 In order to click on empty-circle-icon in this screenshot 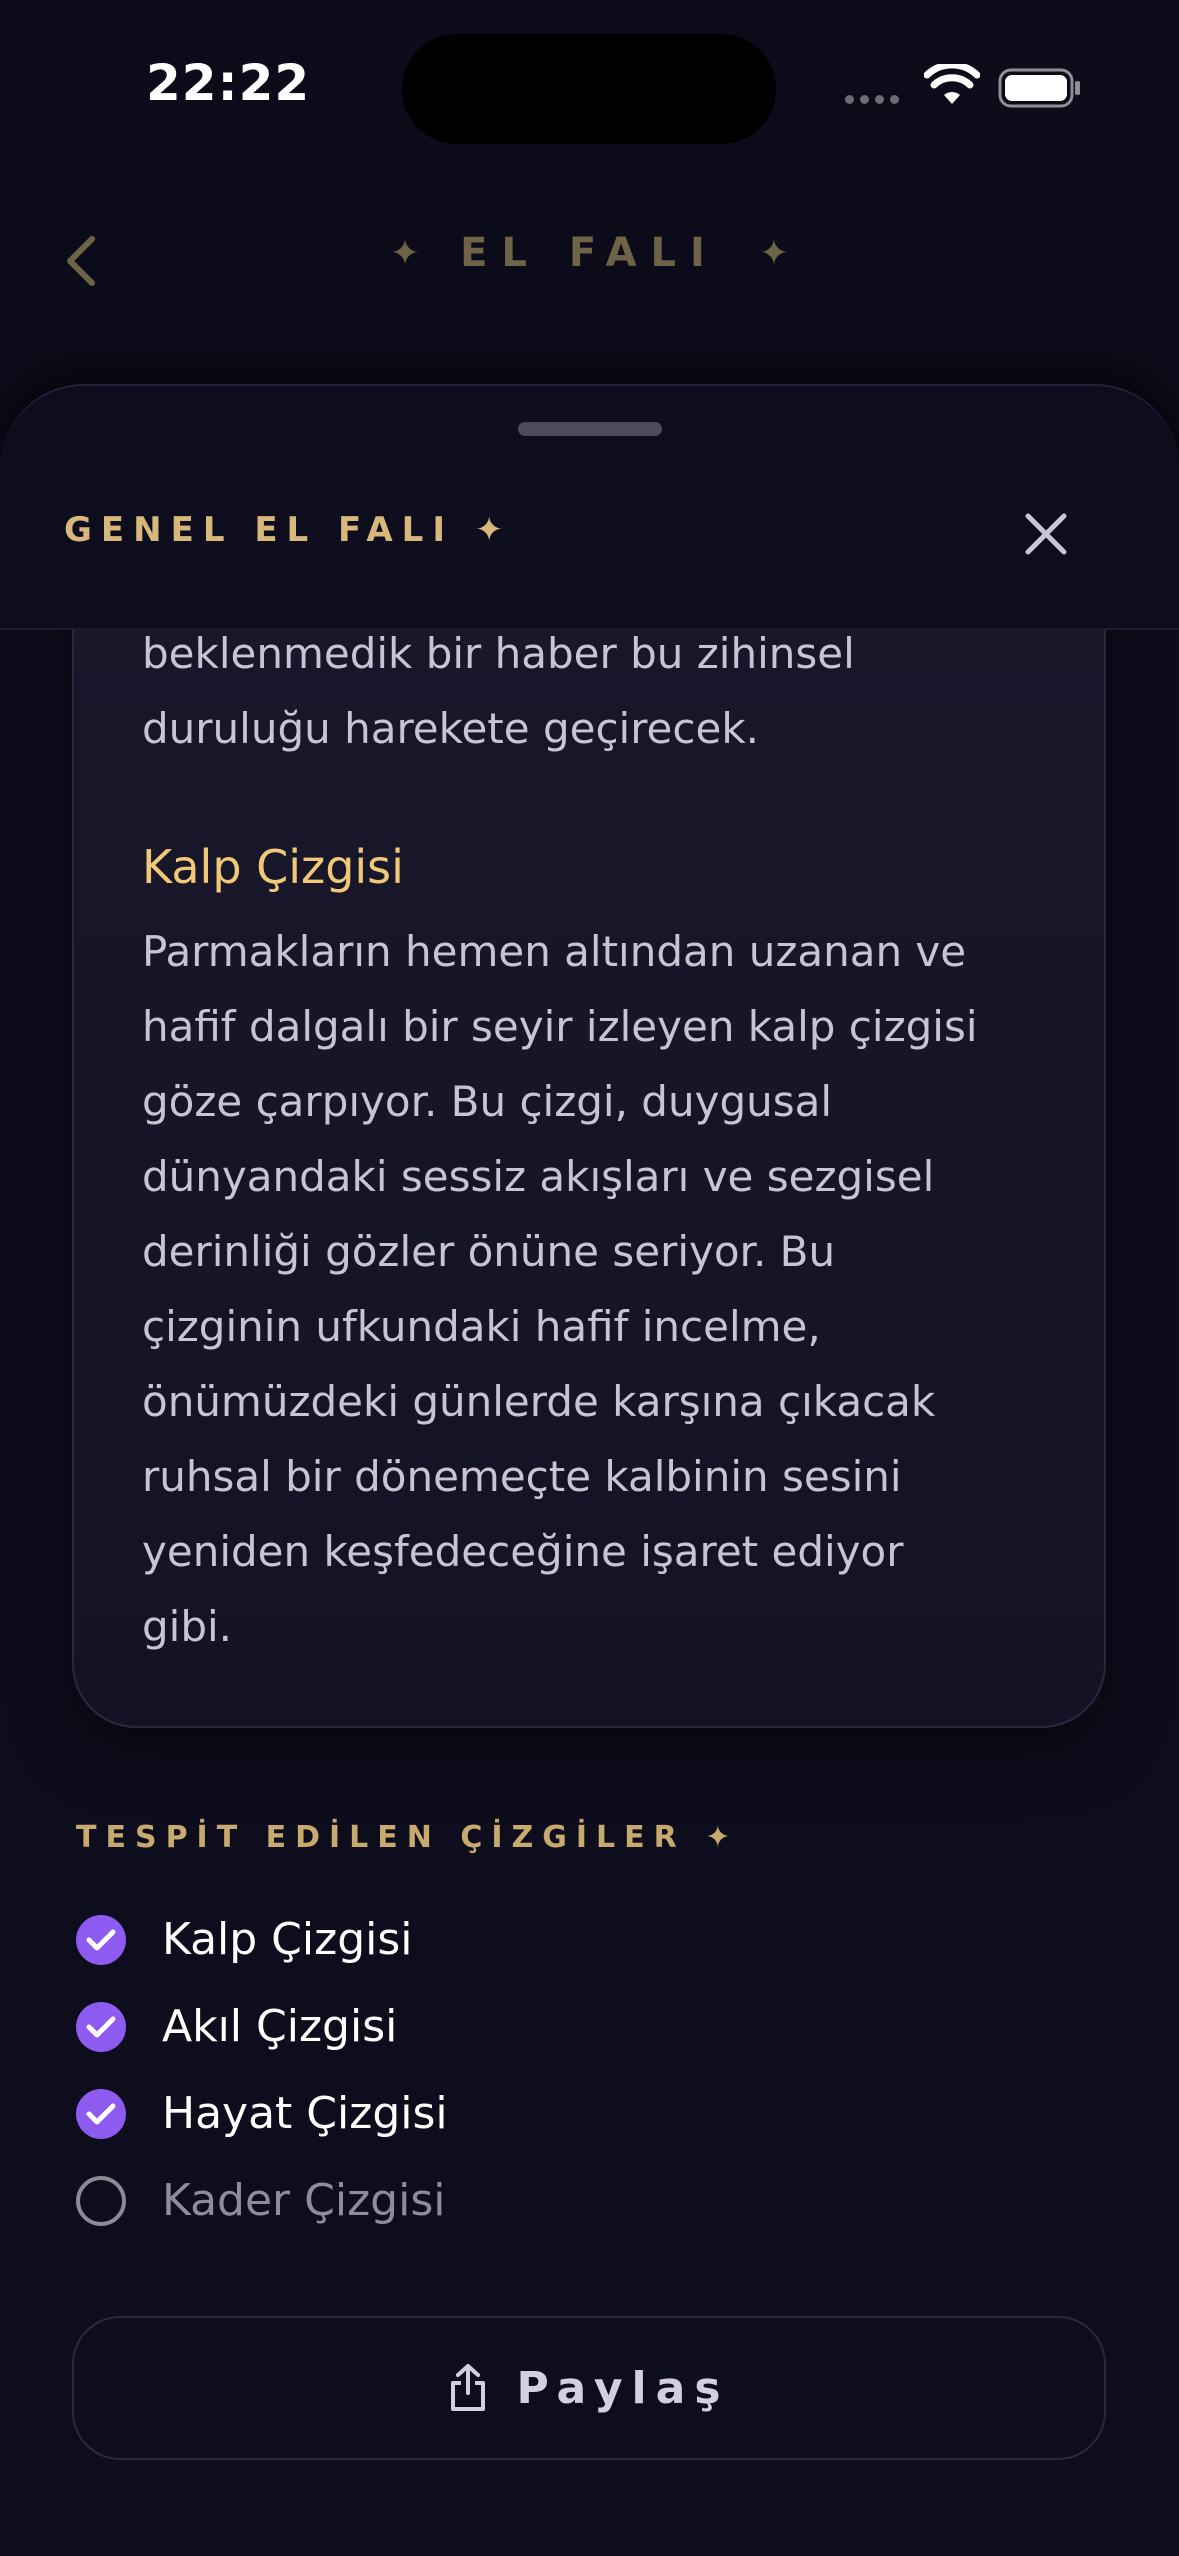, I will do `click(101, 2200)`.